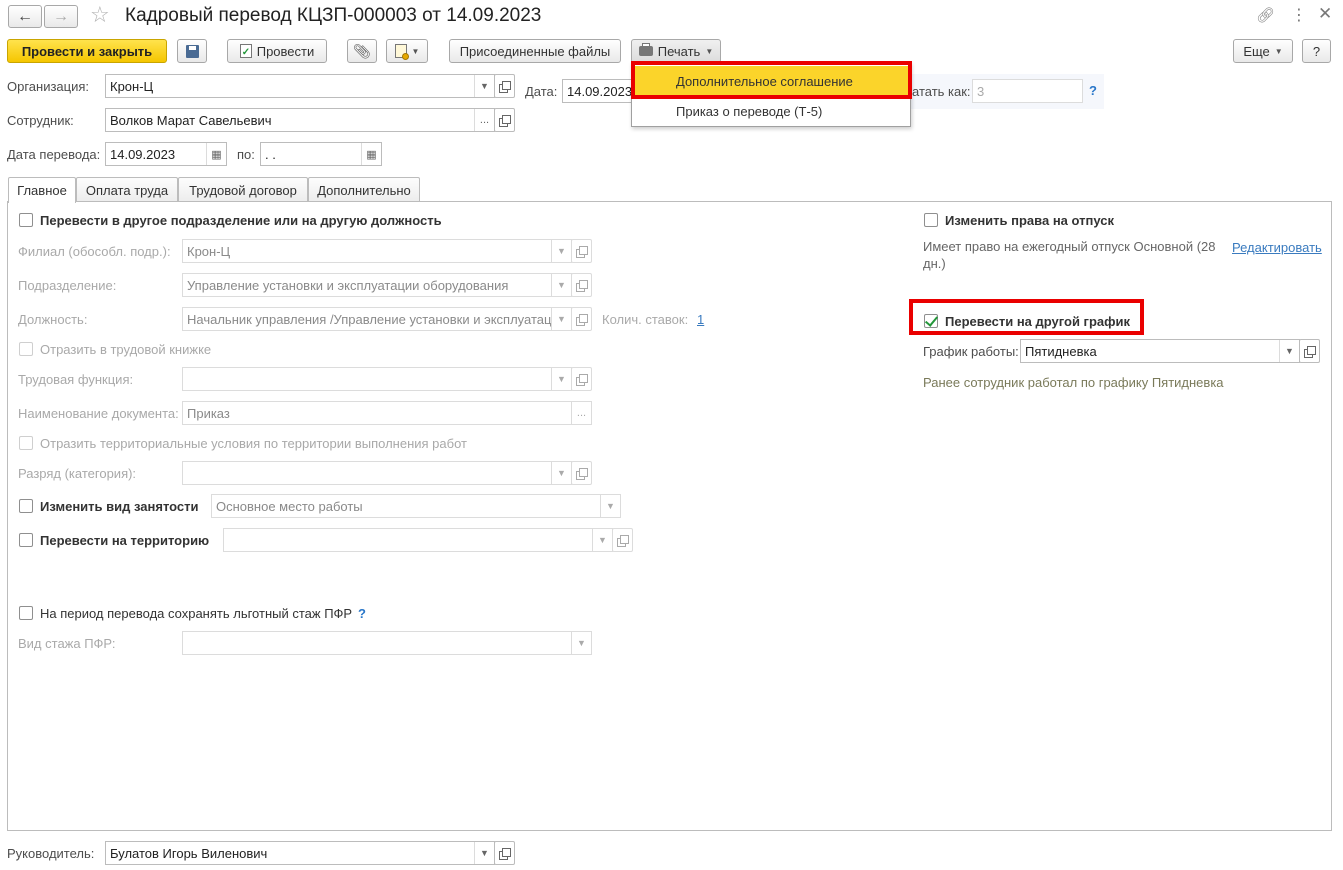 Image resolution: width=1343 pixels, height=870 pixels. I want to click on arrow-right-icon: →, so click(61, 16).